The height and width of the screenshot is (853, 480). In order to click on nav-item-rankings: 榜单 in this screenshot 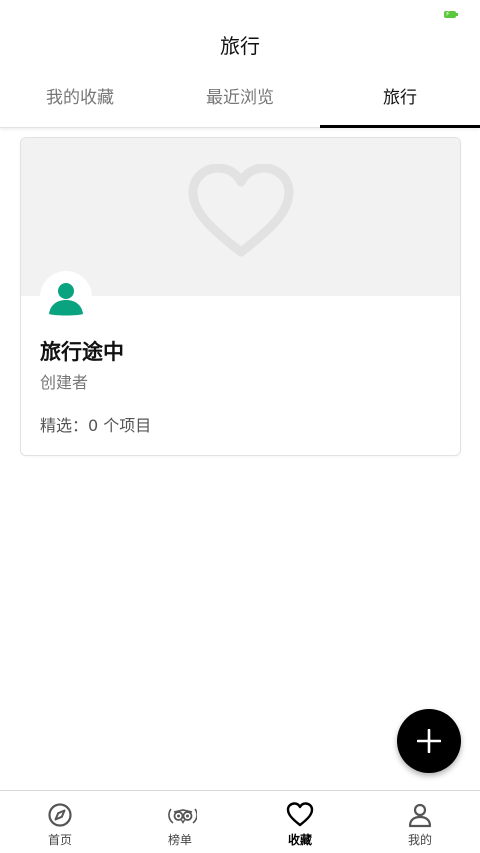, I will do `click(180, 822)`.